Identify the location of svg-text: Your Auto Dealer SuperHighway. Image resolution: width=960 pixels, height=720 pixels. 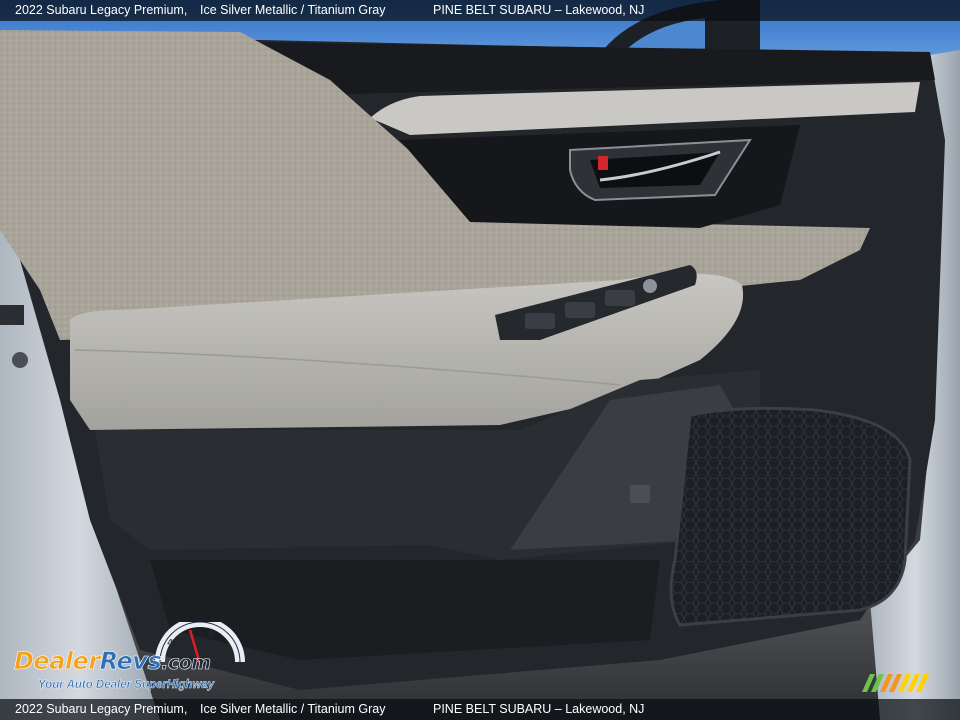
(126, 685).